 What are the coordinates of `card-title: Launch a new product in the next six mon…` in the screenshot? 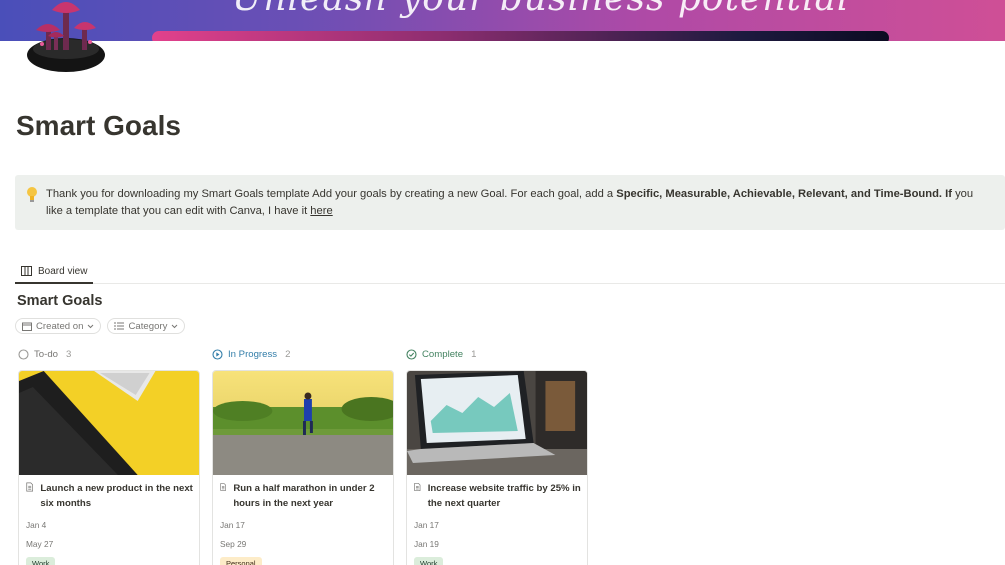 It's located at (116, 496).